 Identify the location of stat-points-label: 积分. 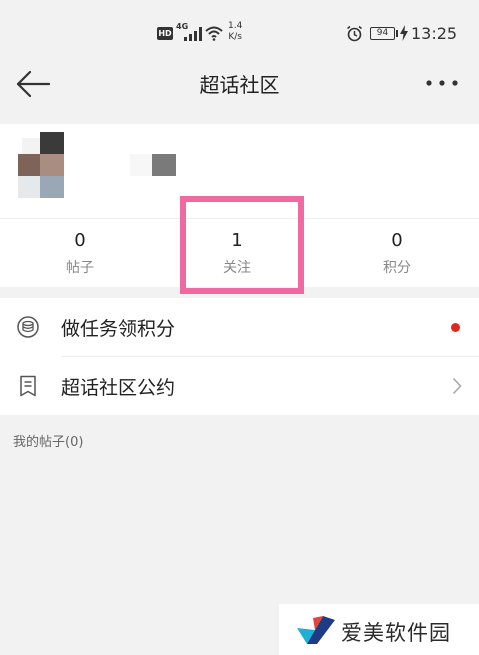
(397, 268).